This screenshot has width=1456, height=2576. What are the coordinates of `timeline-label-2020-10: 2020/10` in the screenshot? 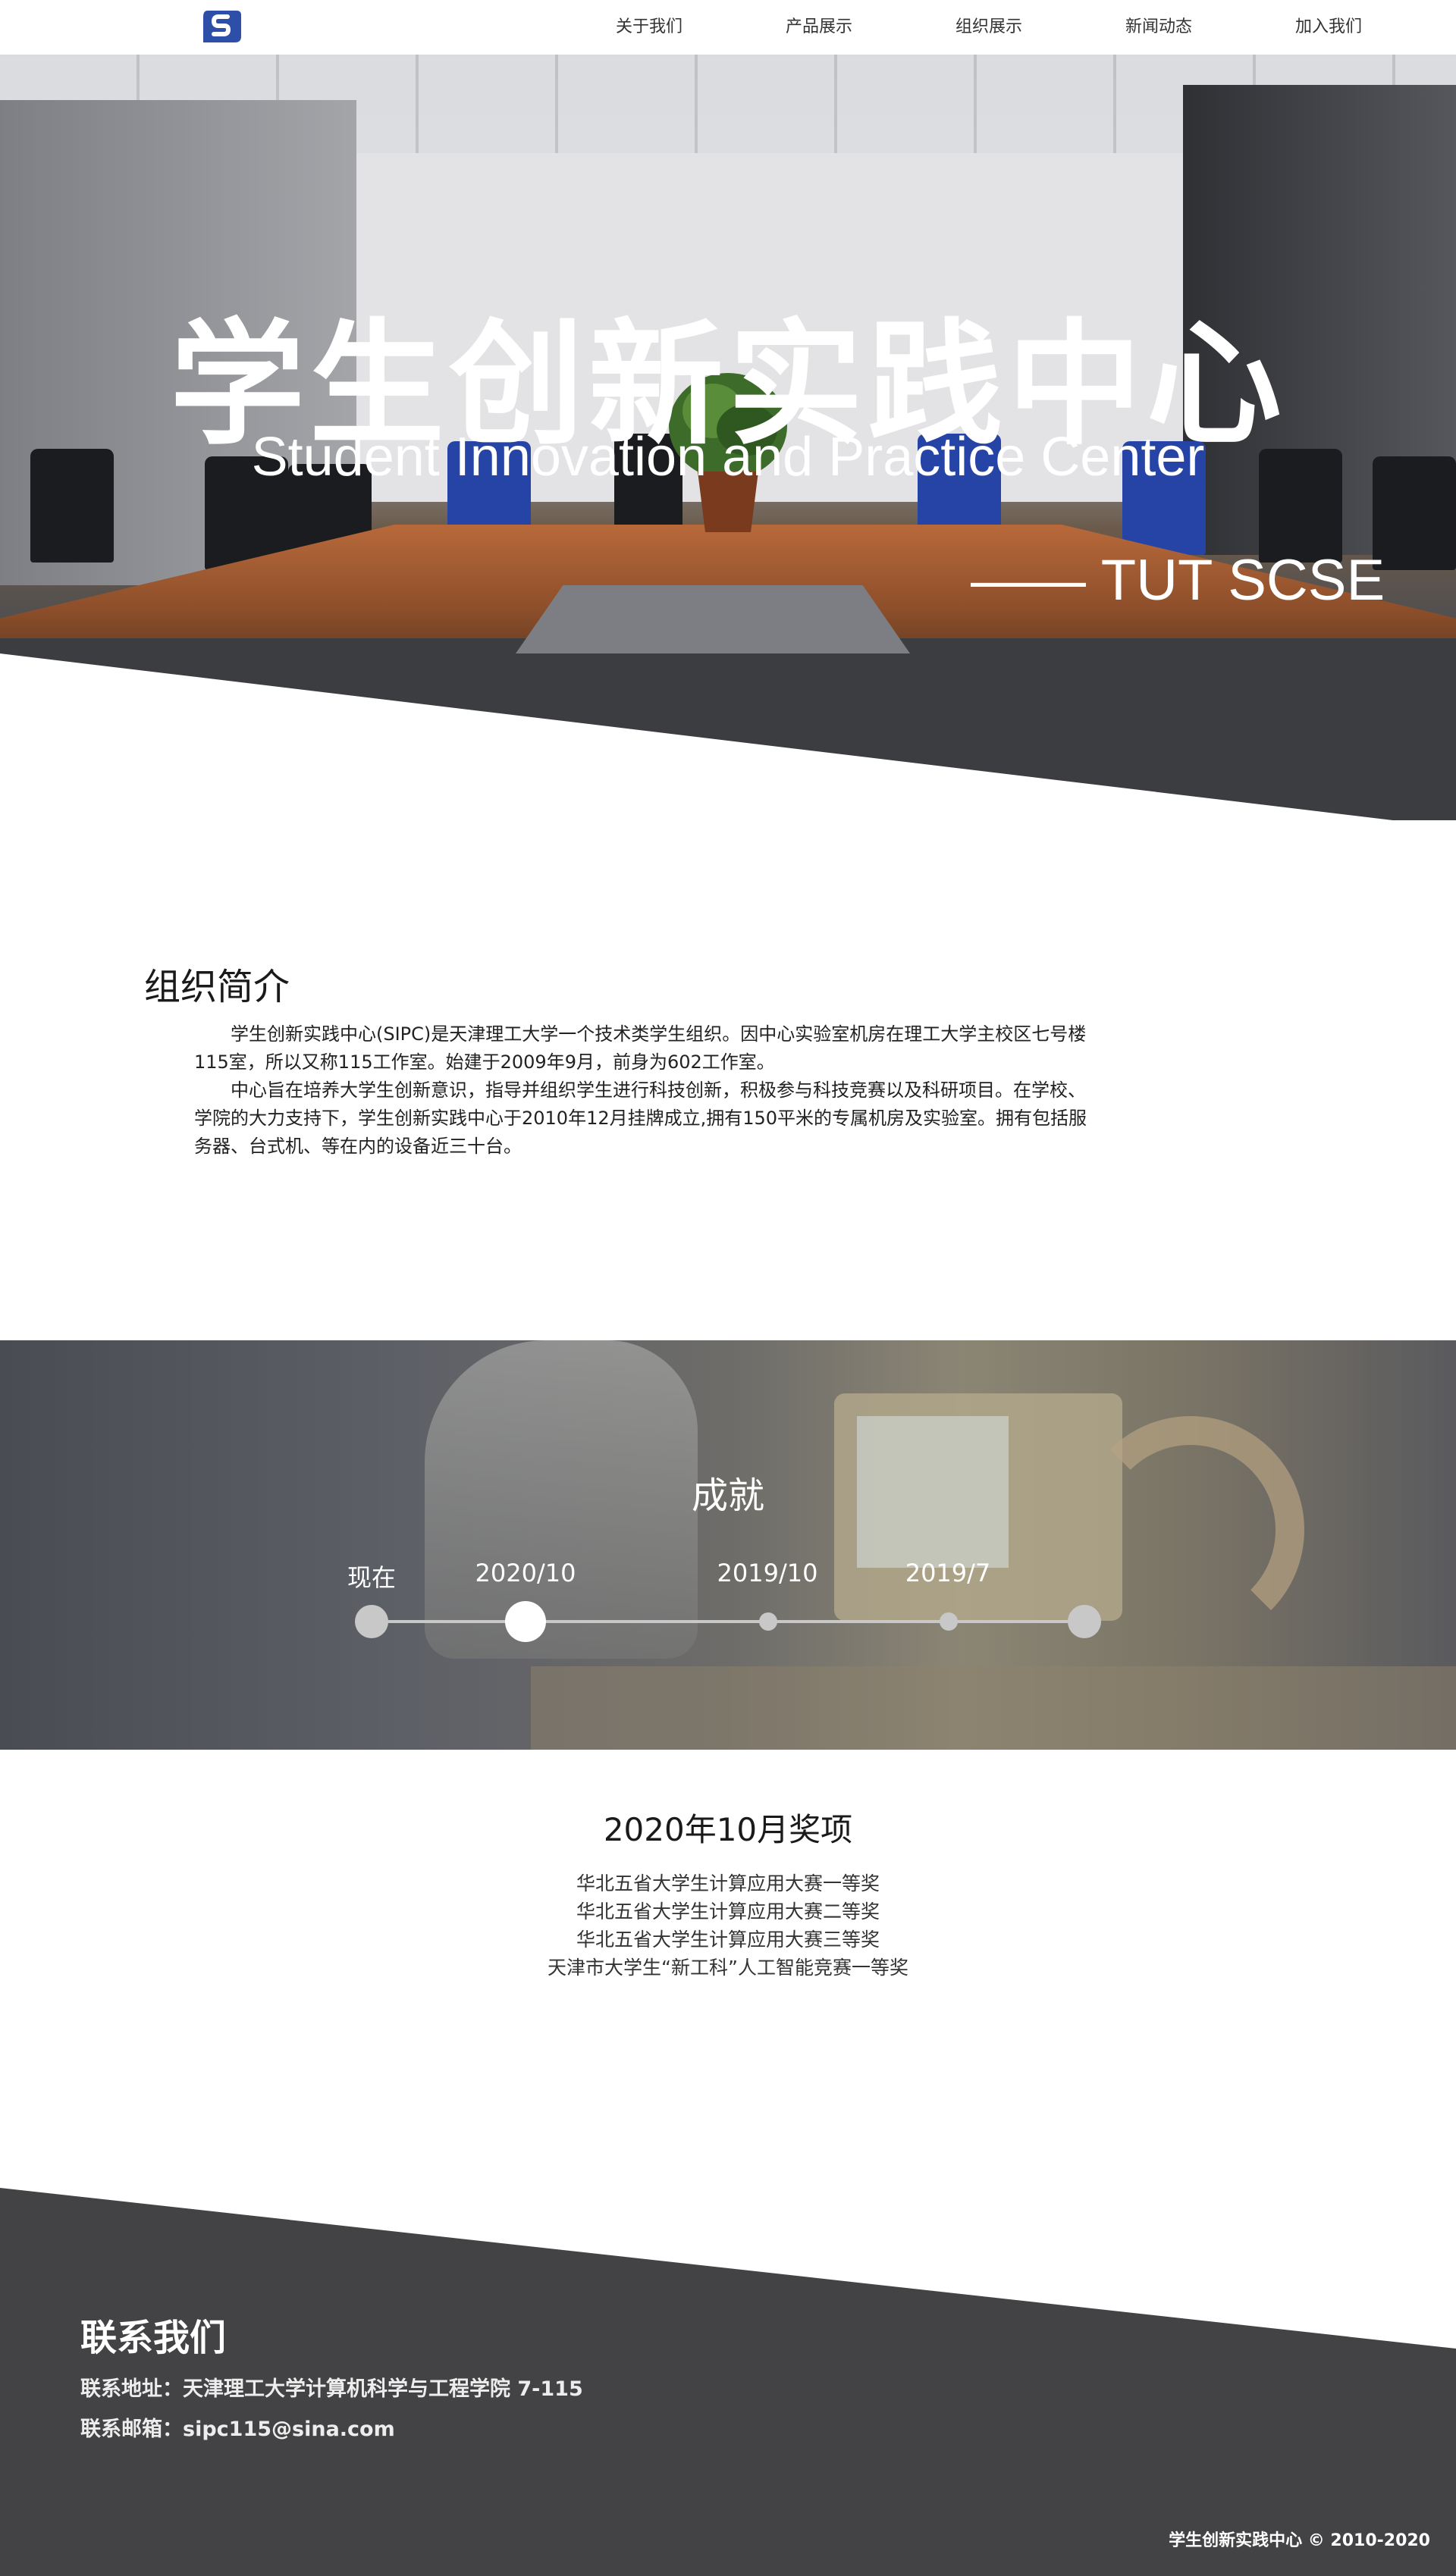 It's located at (525, 1573).